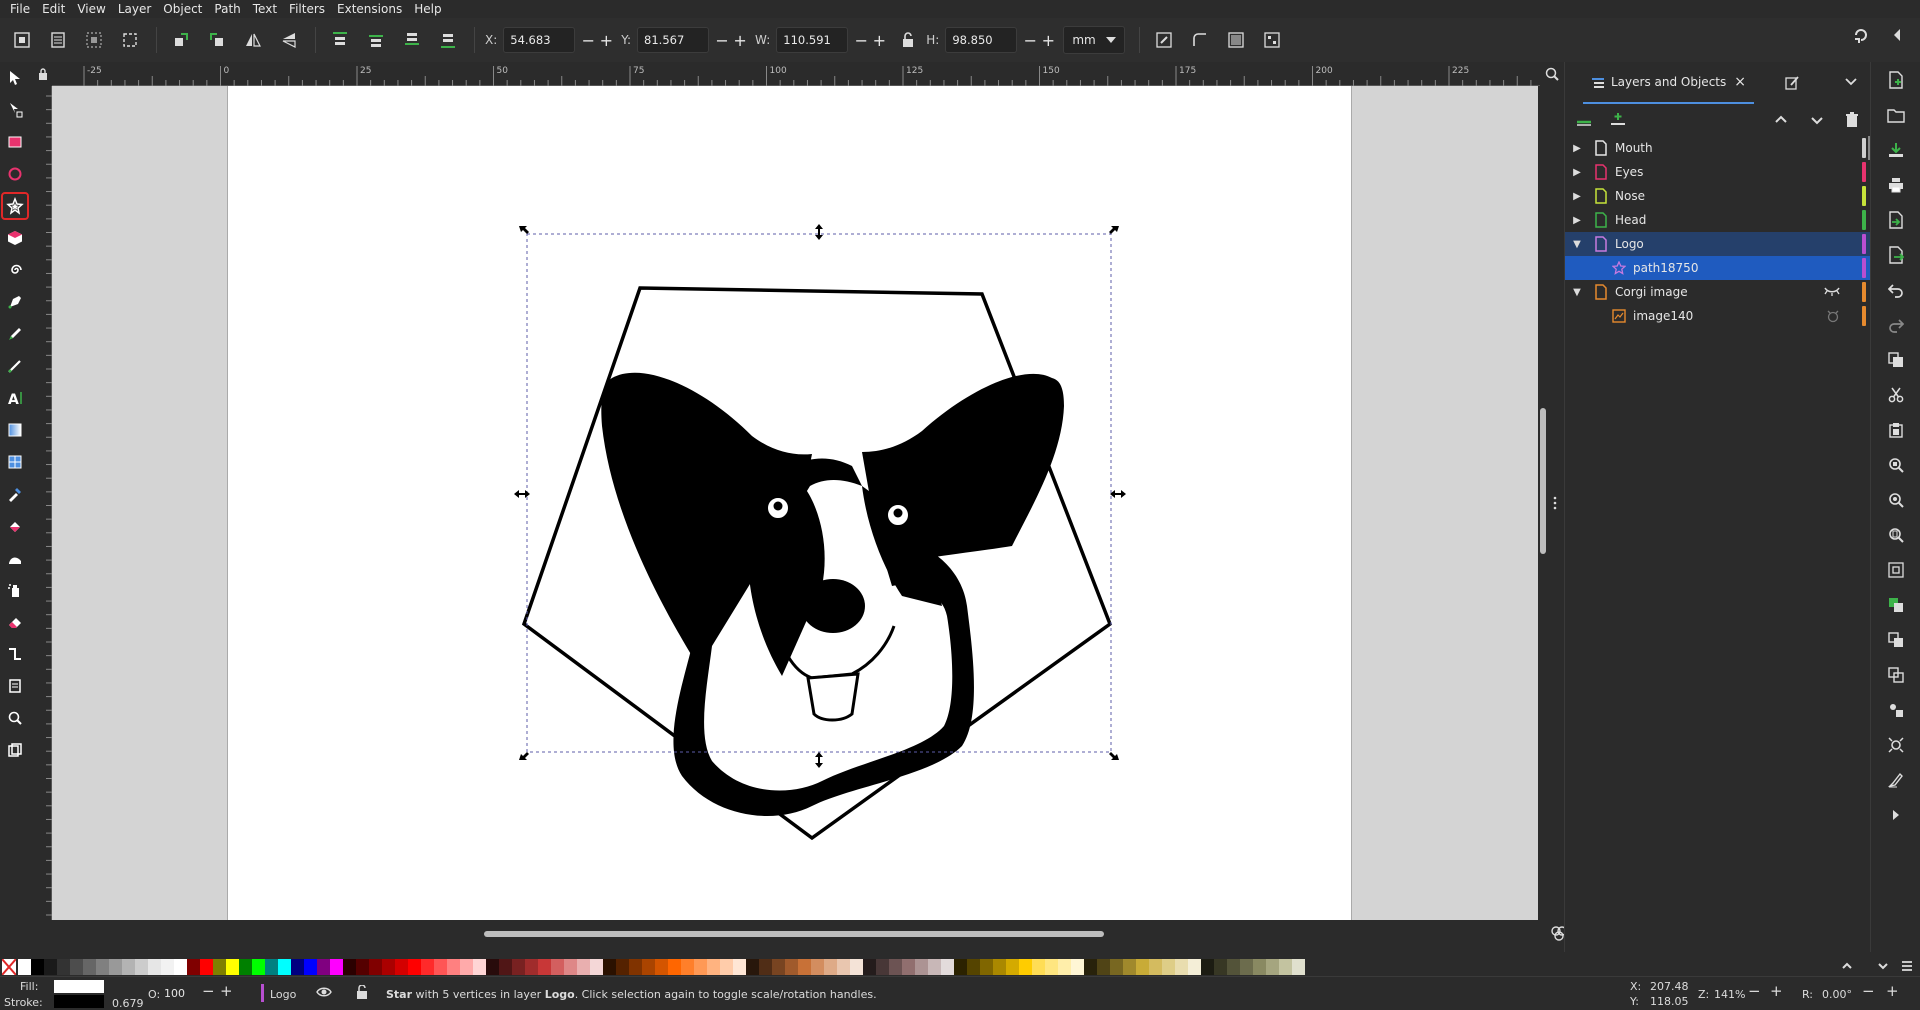 The width and height of the screenshot is (1920, 1010). I want to click on print-icon, so click(1895, 184).